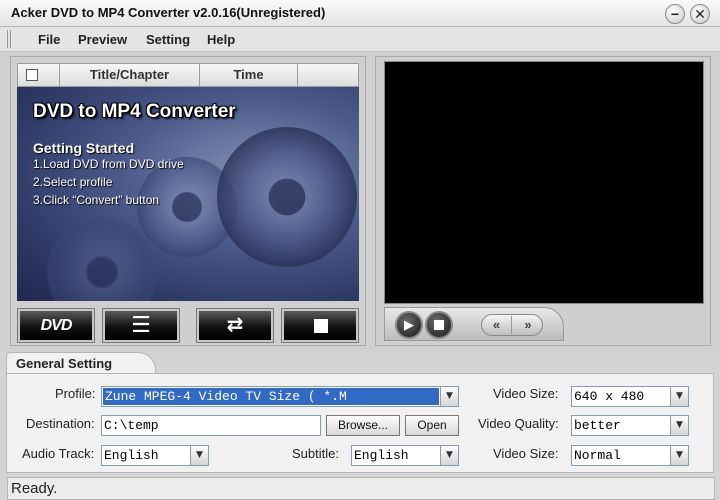 Image resolution: width=720 pixels, height=500 pixels. I want to click on video-size-select-2: Normal ▼, so click(630, 455).